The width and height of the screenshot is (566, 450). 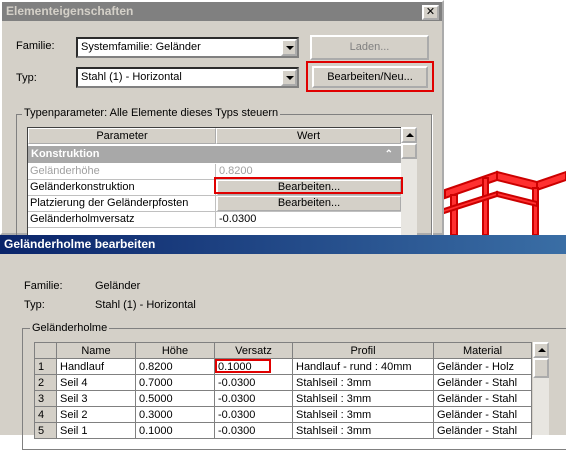 I want to click on row-number: 2, so click(x=45, y=382).